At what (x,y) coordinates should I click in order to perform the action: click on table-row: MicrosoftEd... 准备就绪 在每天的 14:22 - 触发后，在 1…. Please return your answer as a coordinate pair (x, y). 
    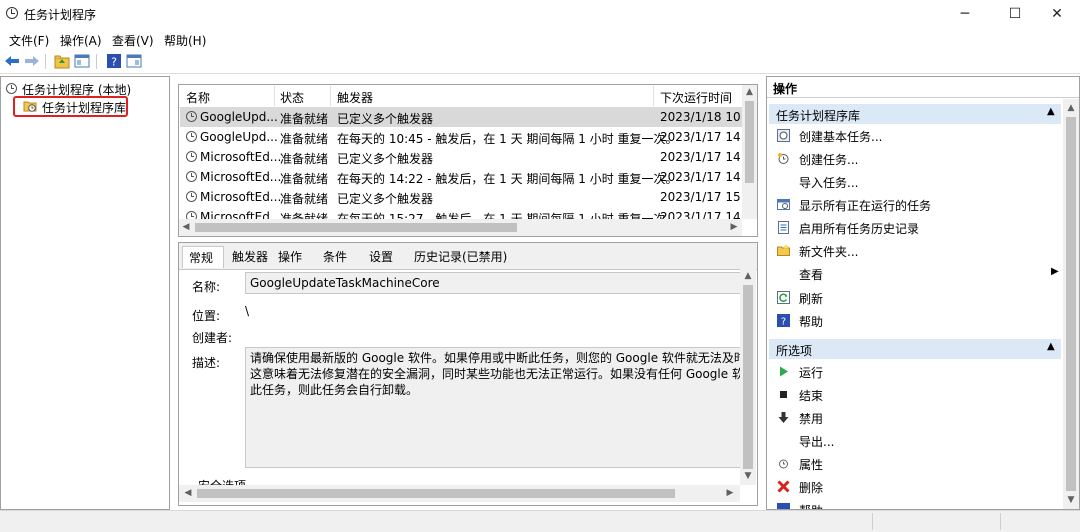
    Looking at the image, I should click on (466, 177).